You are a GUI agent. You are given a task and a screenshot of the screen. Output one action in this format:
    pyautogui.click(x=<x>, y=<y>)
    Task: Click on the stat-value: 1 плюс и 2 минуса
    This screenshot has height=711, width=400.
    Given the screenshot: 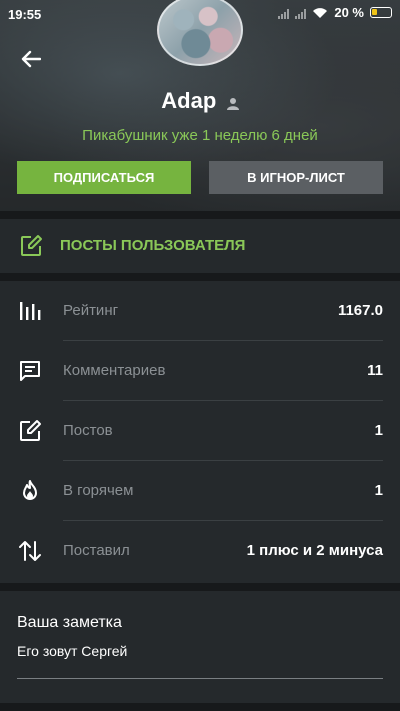 What is the action you would take?
    pyautogui.click(x=314, y=550)
    